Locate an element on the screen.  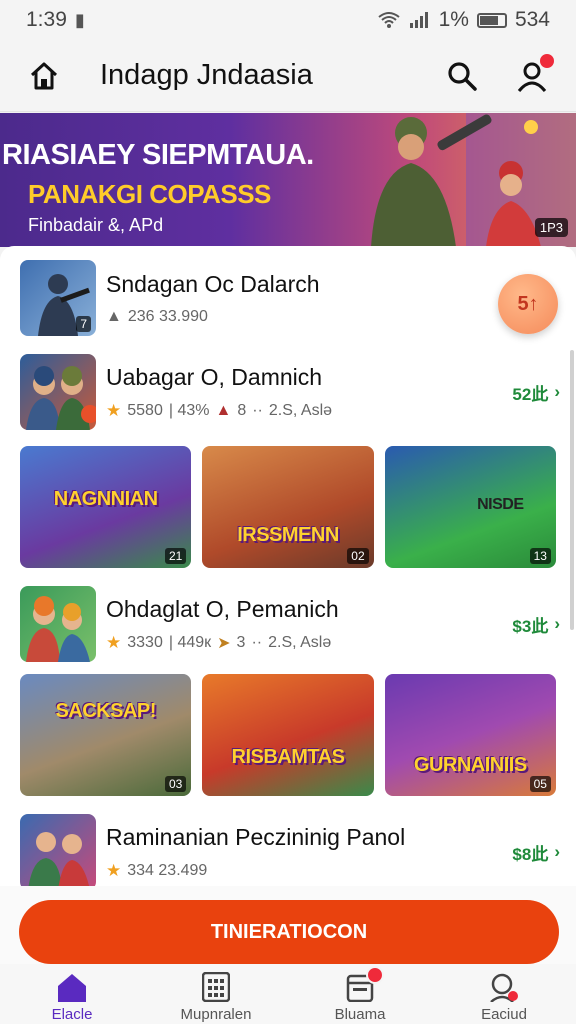
price-link: $8此 › is located at coordinates (536, 852).